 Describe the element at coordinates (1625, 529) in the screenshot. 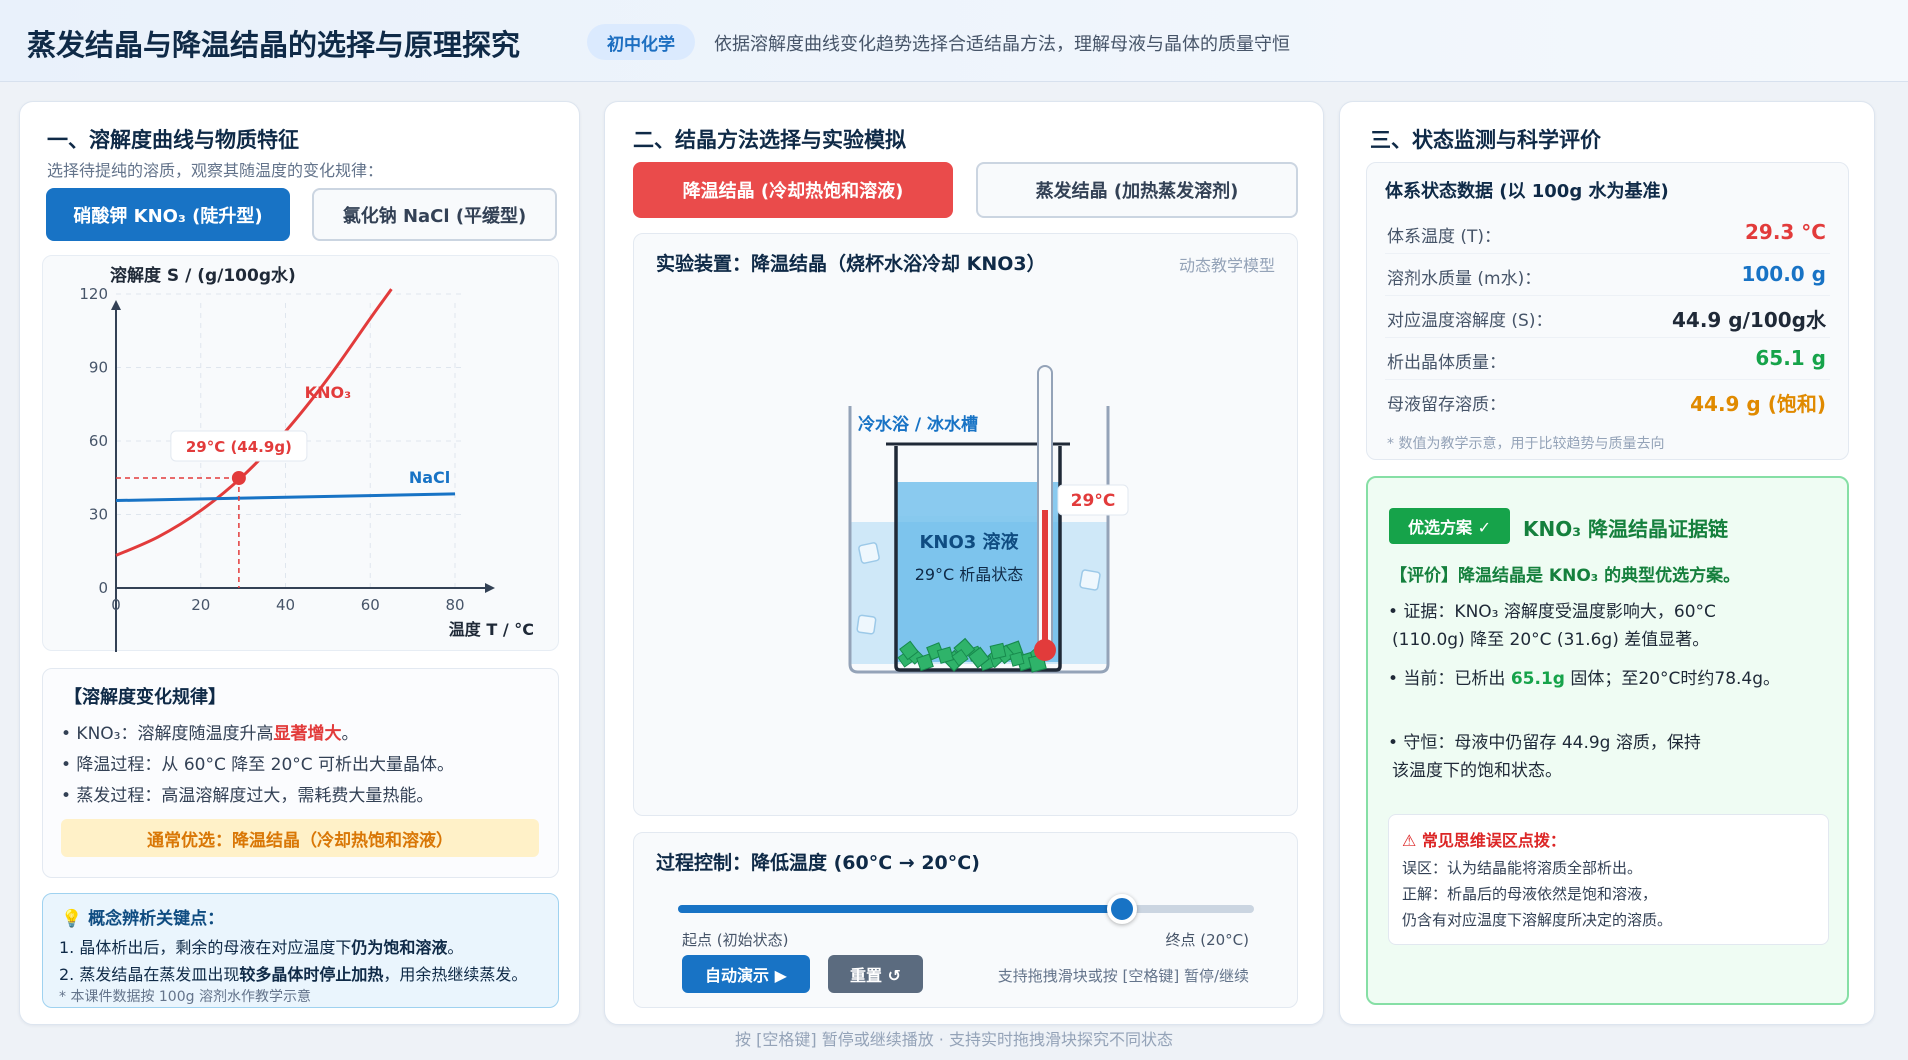

I see `evaluation-title: KNO₃ 降温结晶证据链` at that location.